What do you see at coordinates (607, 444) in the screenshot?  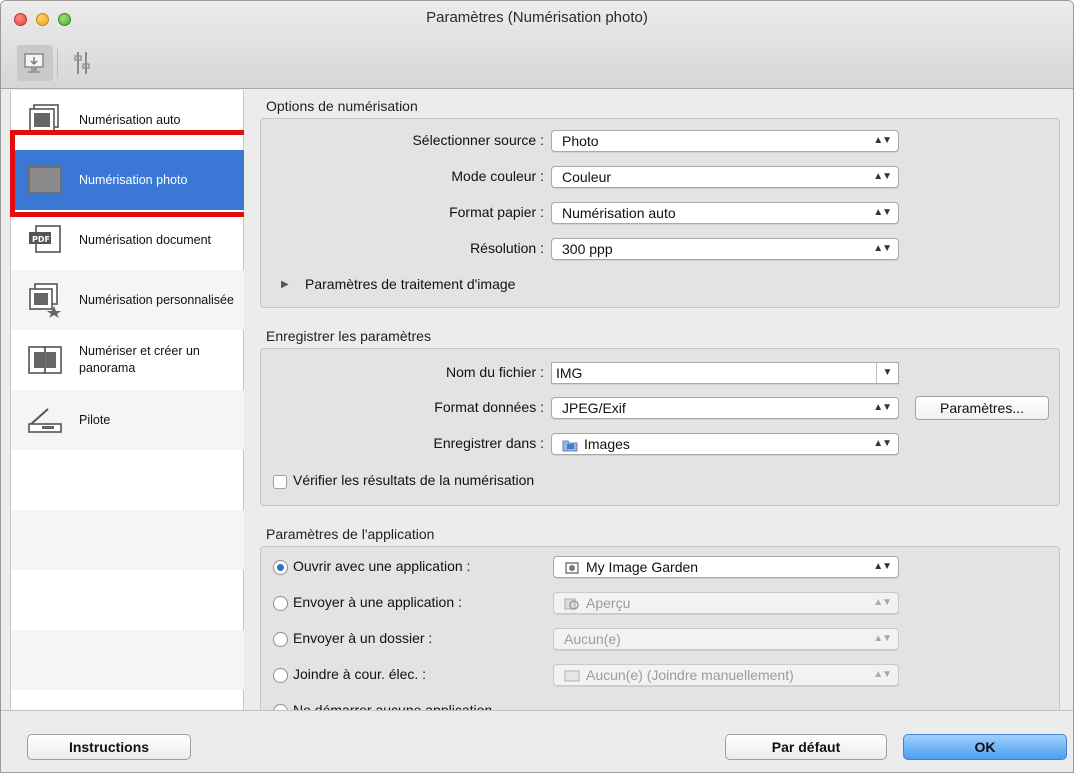 I see `save-in-value: Images` at bounding box center [607, 444].